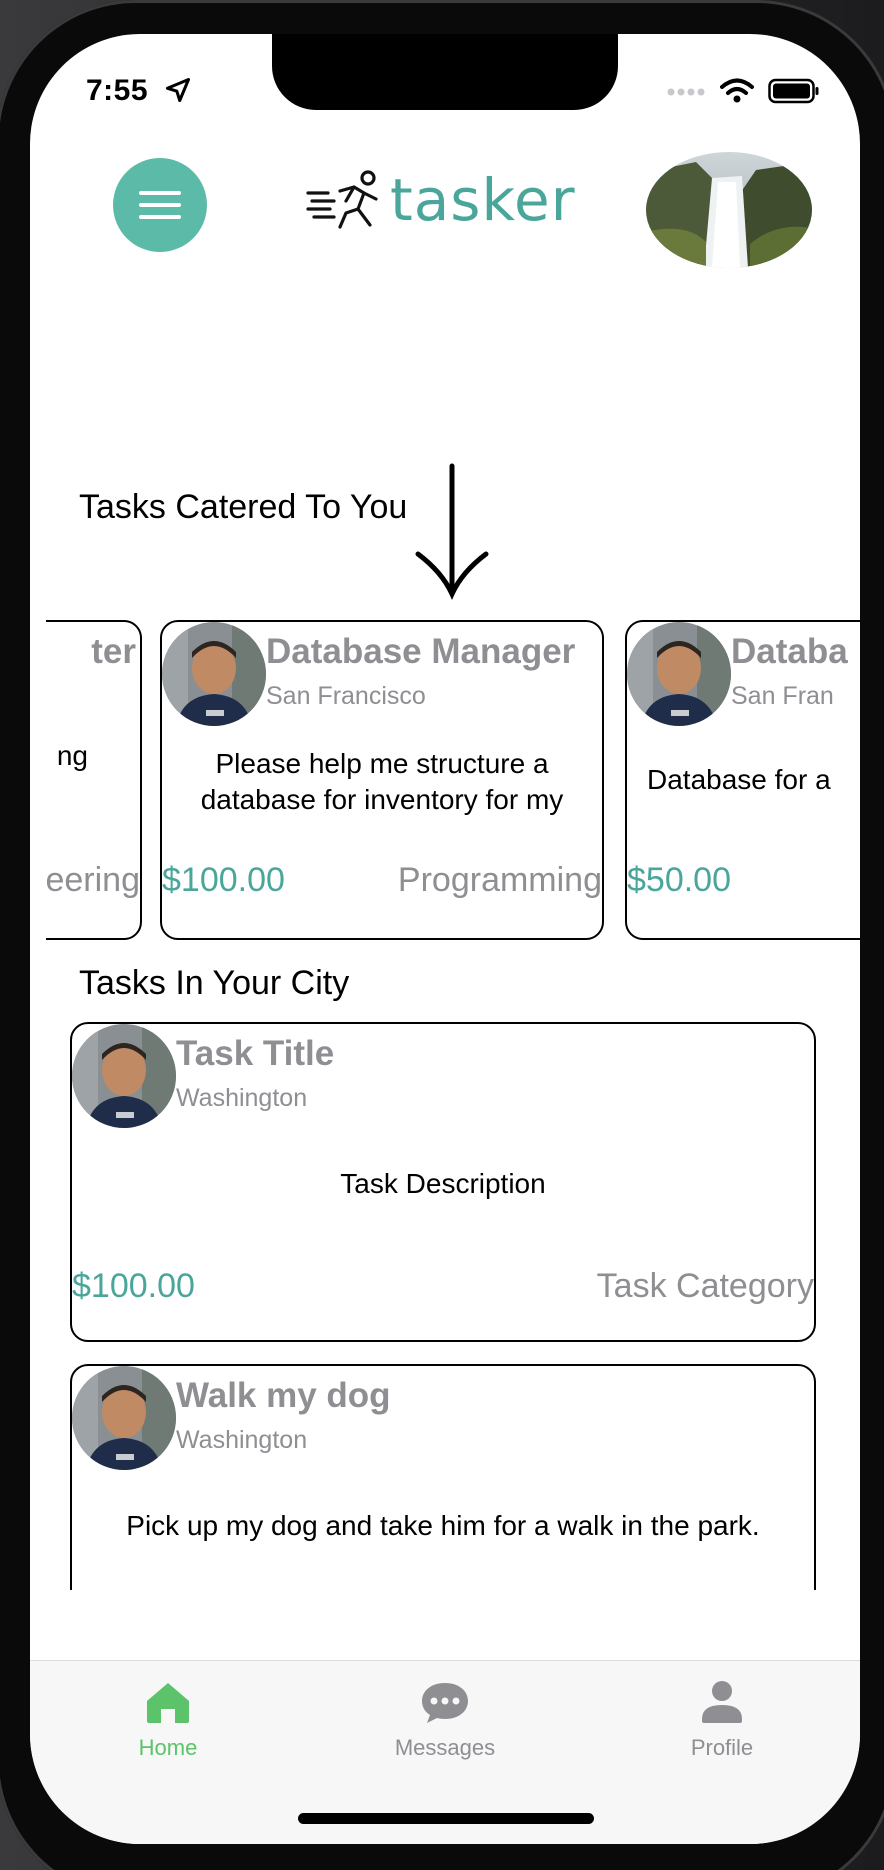  I want to click on waterfall-profile-image, so click(729, 210).